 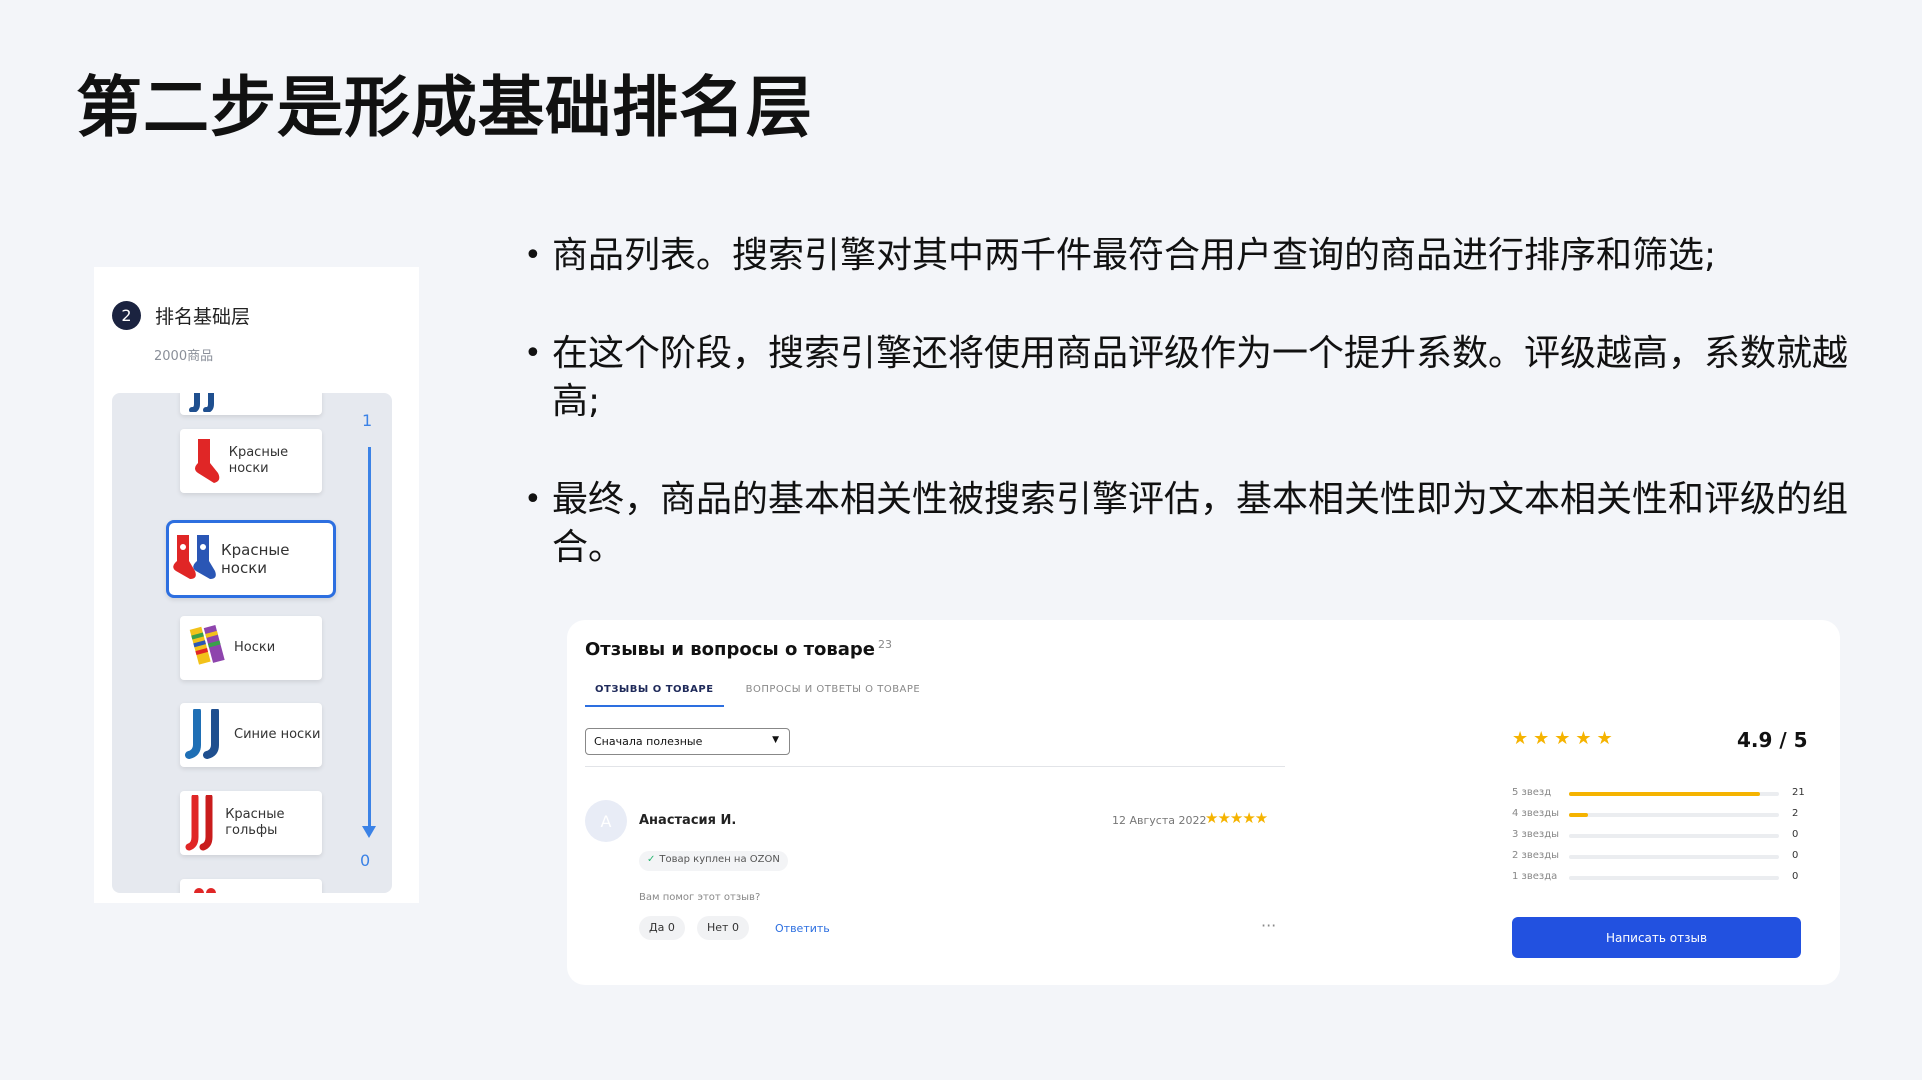 I want to click on caret-down-icon: ▼, so click(x=775, y=740).